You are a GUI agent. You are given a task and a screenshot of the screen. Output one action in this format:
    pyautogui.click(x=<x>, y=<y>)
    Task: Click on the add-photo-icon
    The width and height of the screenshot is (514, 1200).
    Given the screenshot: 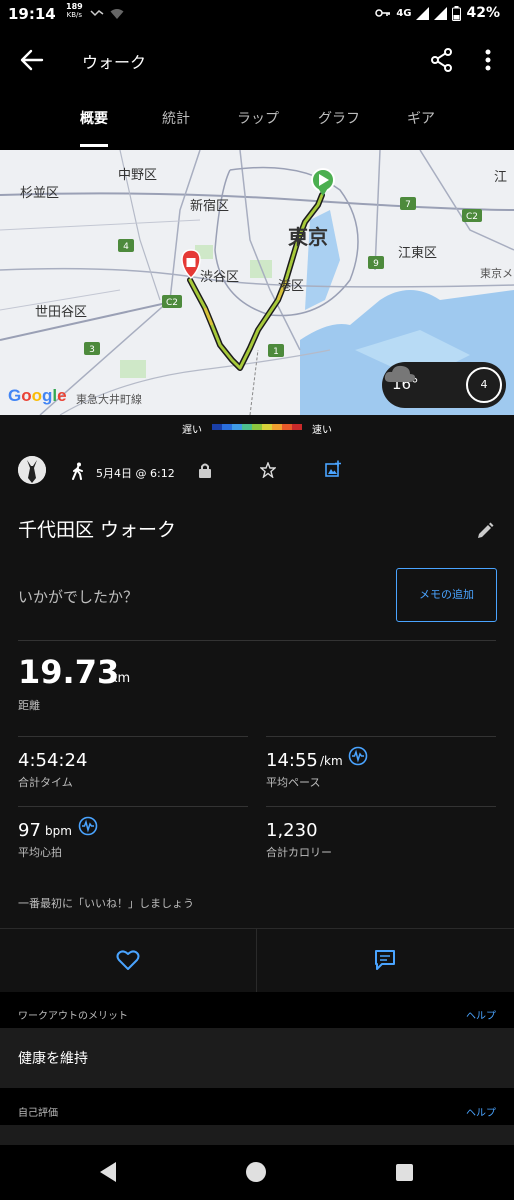 What is the action you would take?
    pyautogui.click(x=333, y=469)
    